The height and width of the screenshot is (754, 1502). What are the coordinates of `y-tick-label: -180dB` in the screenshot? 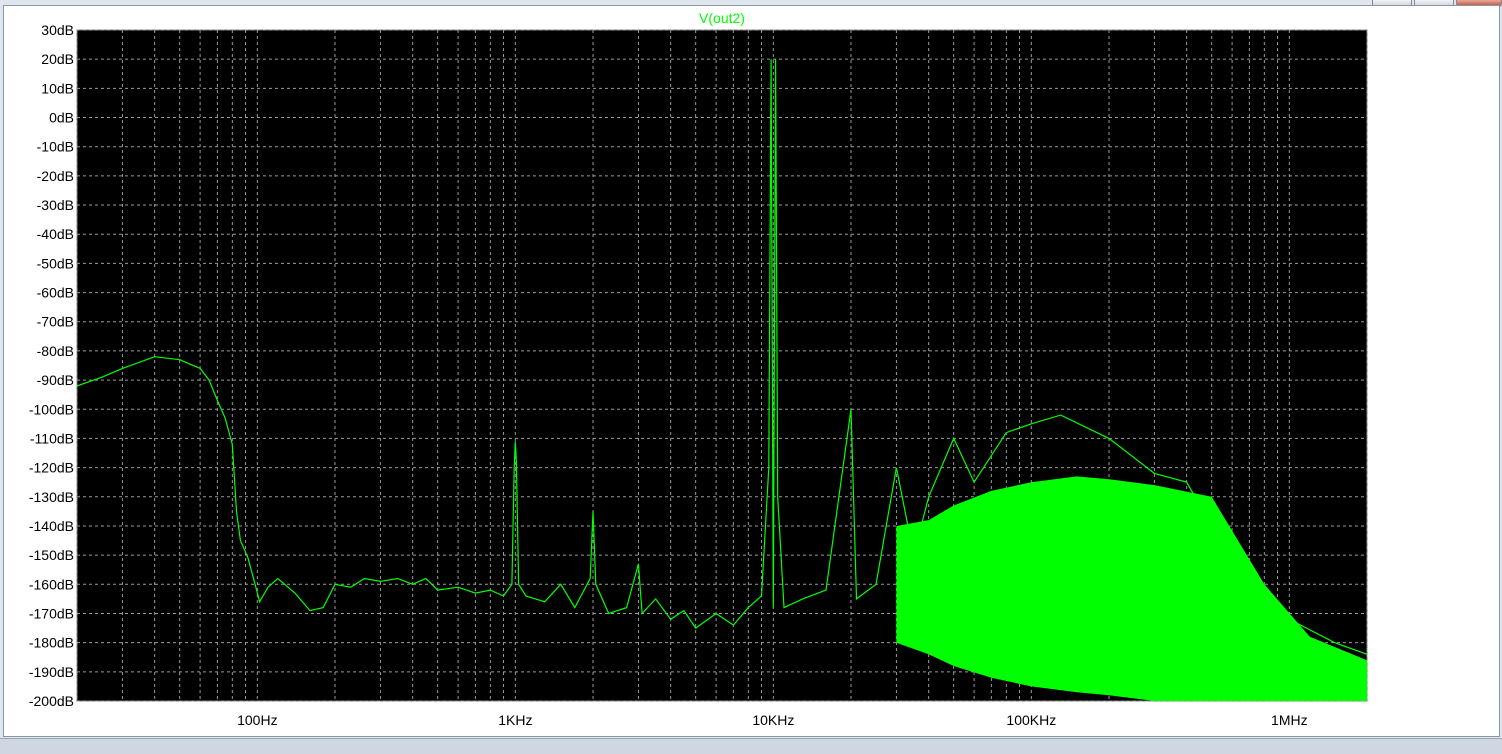 It's located at (51, 643).